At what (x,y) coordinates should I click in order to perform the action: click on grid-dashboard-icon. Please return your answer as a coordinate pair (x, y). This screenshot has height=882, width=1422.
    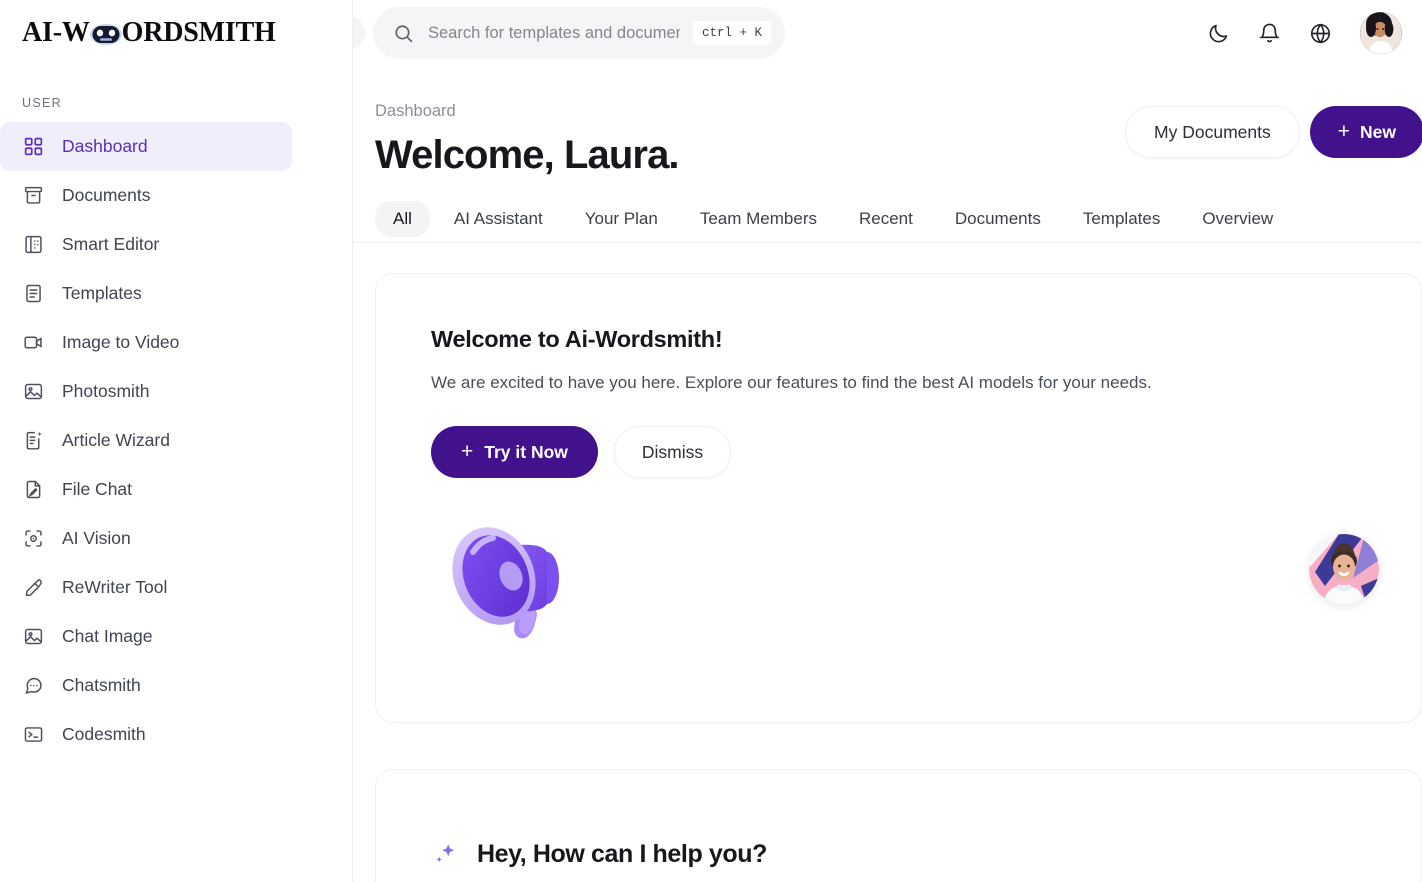
    Looking at the image, I should click on (33, 147).